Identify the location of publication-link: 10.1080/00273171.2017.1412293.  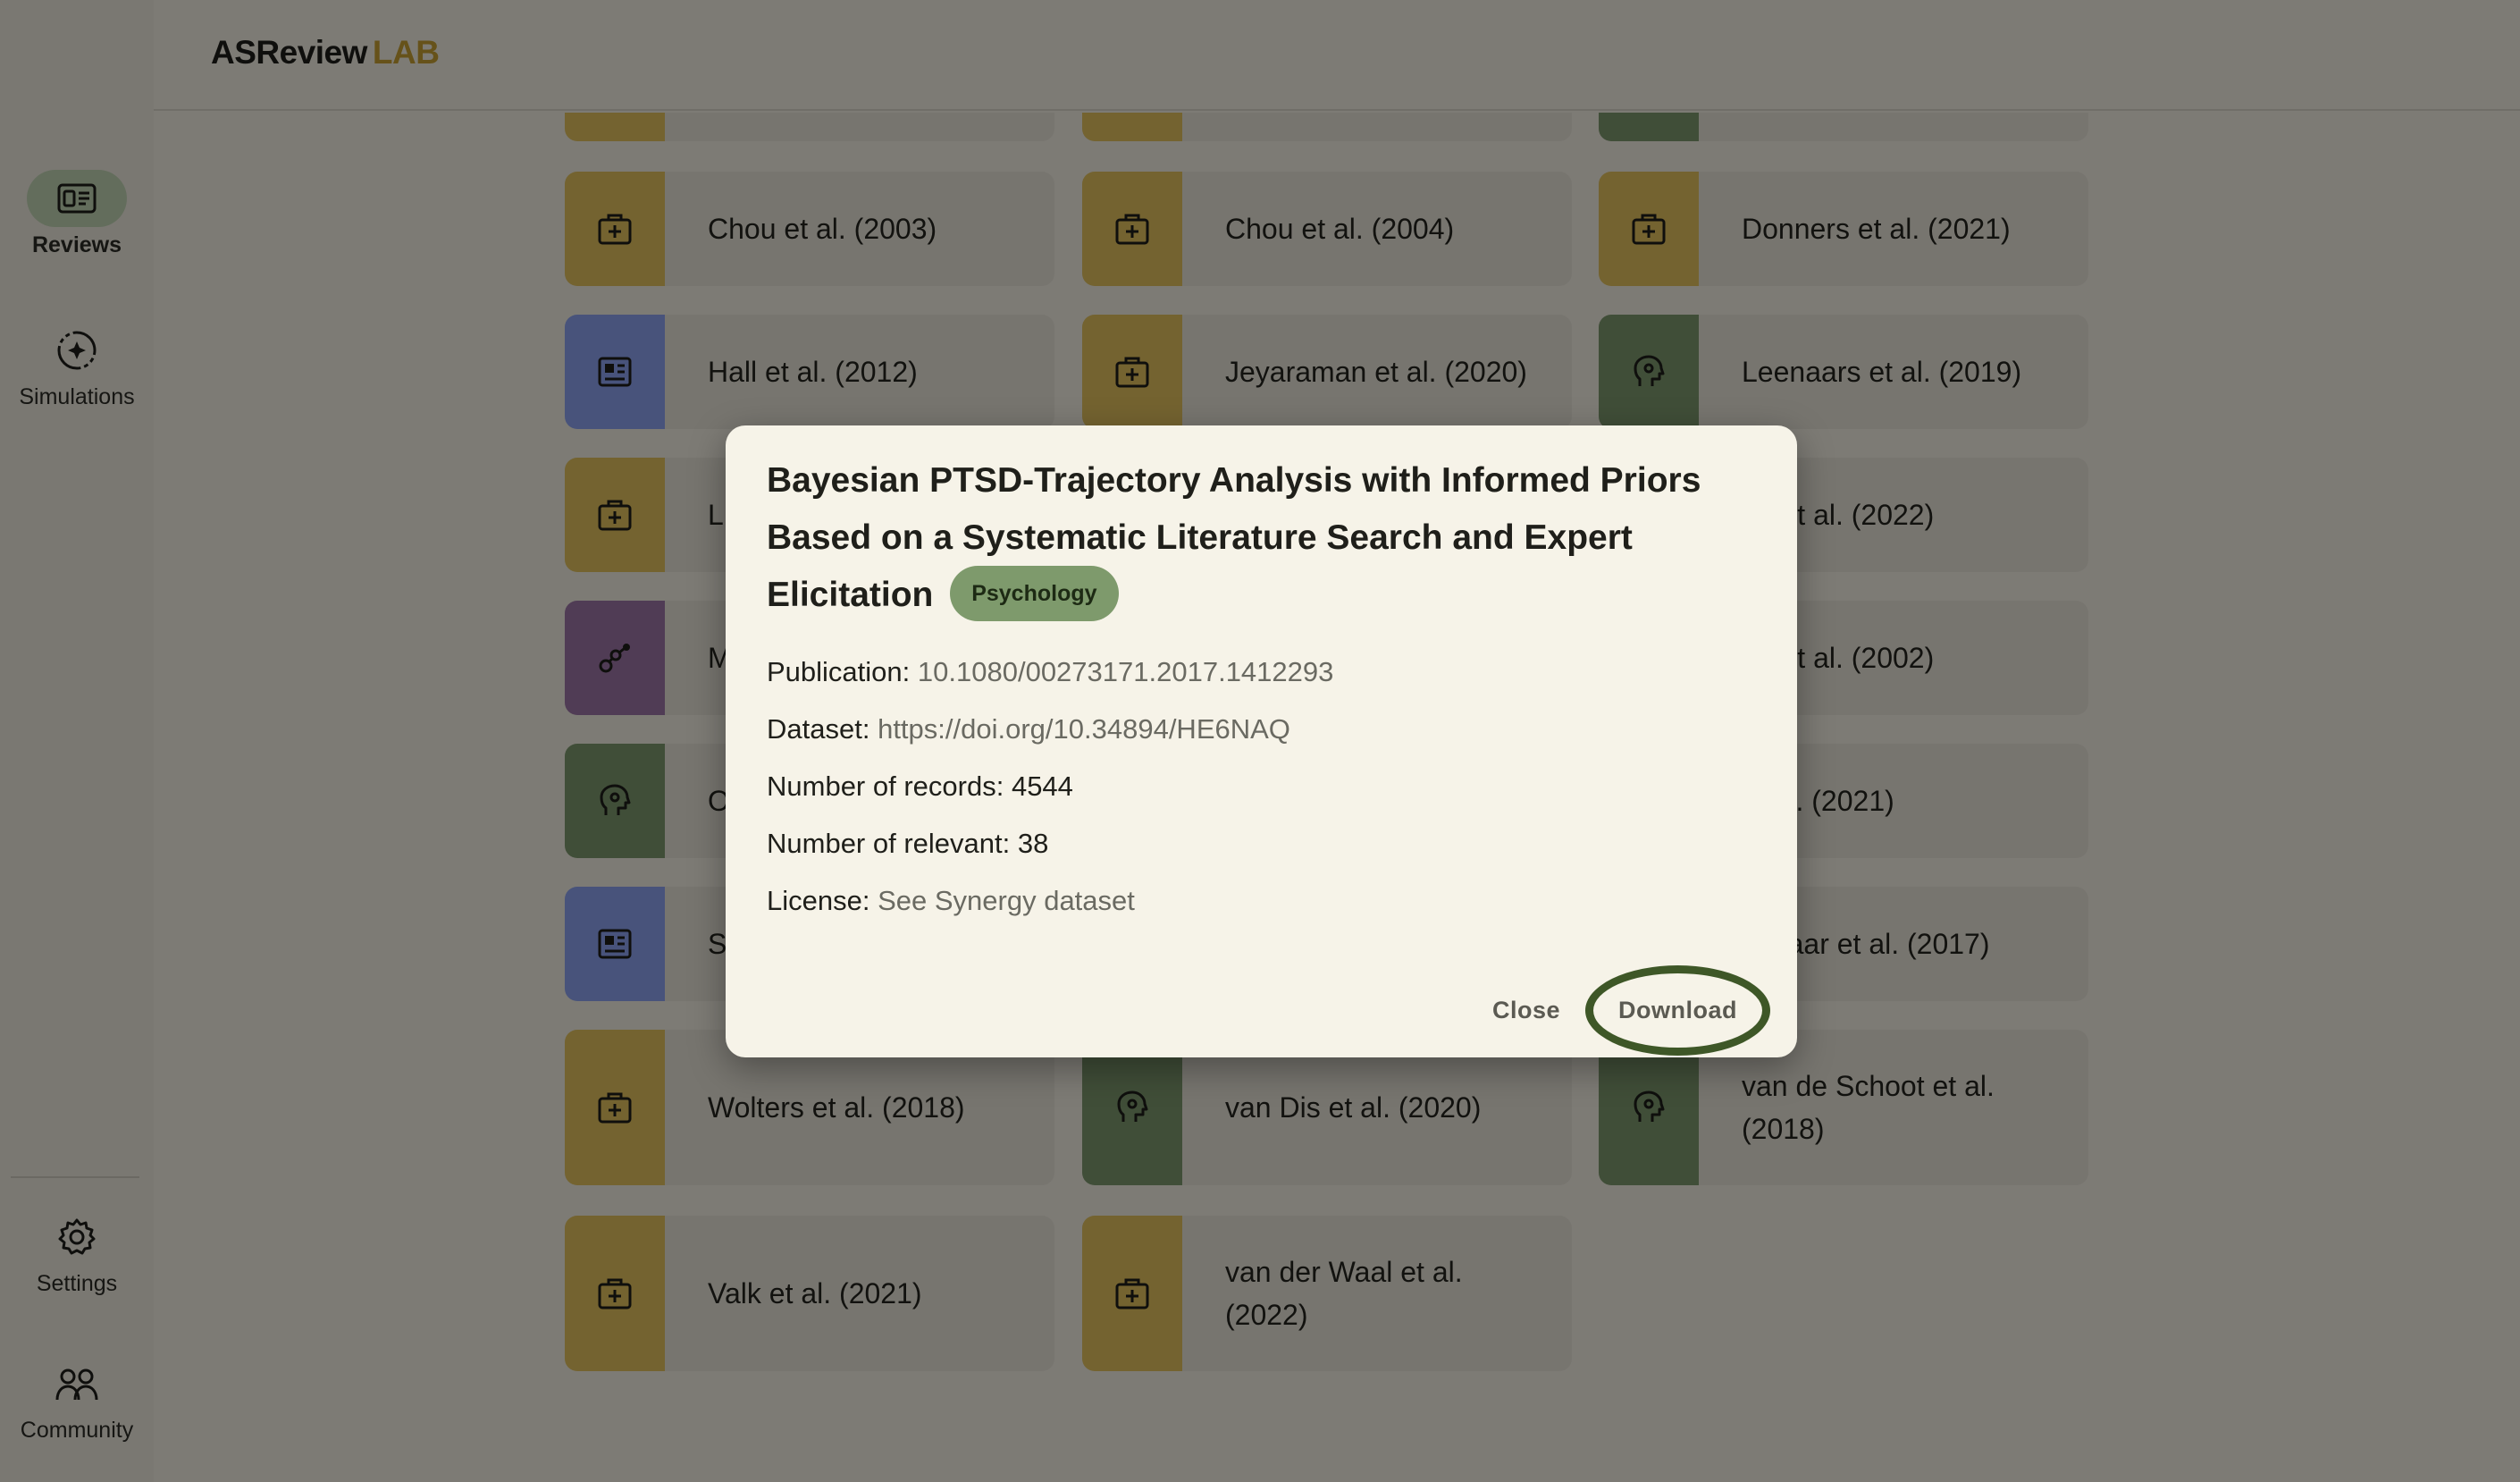
(1125, 672).